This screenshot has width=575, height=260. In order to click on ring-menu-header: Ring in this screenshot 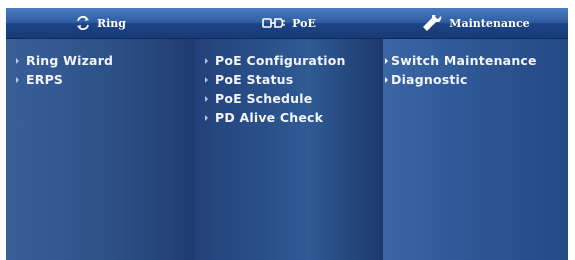, I will do `click(100, 23)`.